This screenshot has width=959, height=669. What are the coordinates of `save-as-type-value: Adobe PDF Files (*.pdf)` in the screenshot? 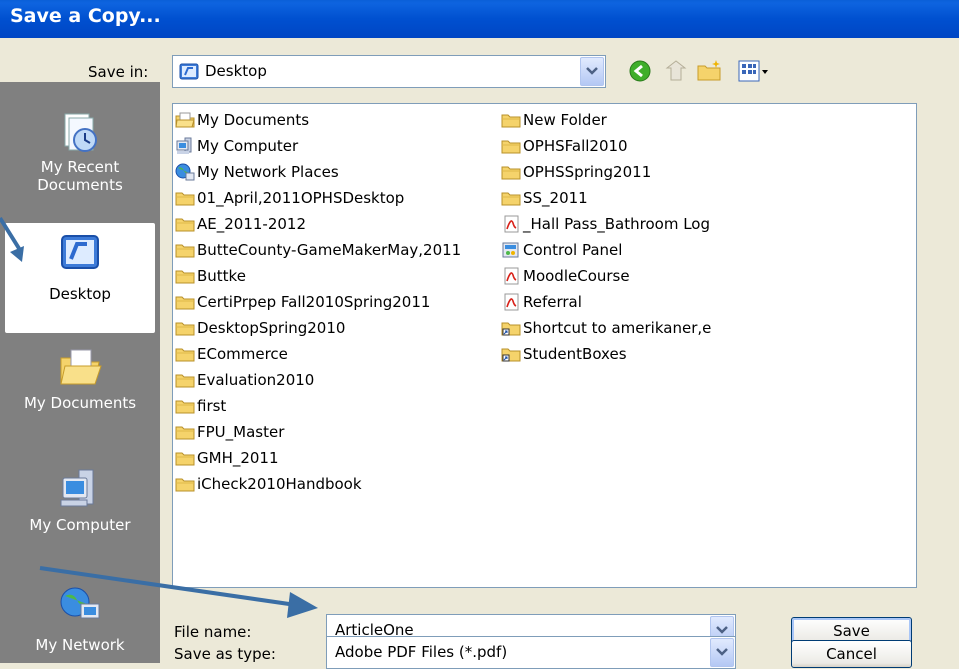 It's located at (421, 652).